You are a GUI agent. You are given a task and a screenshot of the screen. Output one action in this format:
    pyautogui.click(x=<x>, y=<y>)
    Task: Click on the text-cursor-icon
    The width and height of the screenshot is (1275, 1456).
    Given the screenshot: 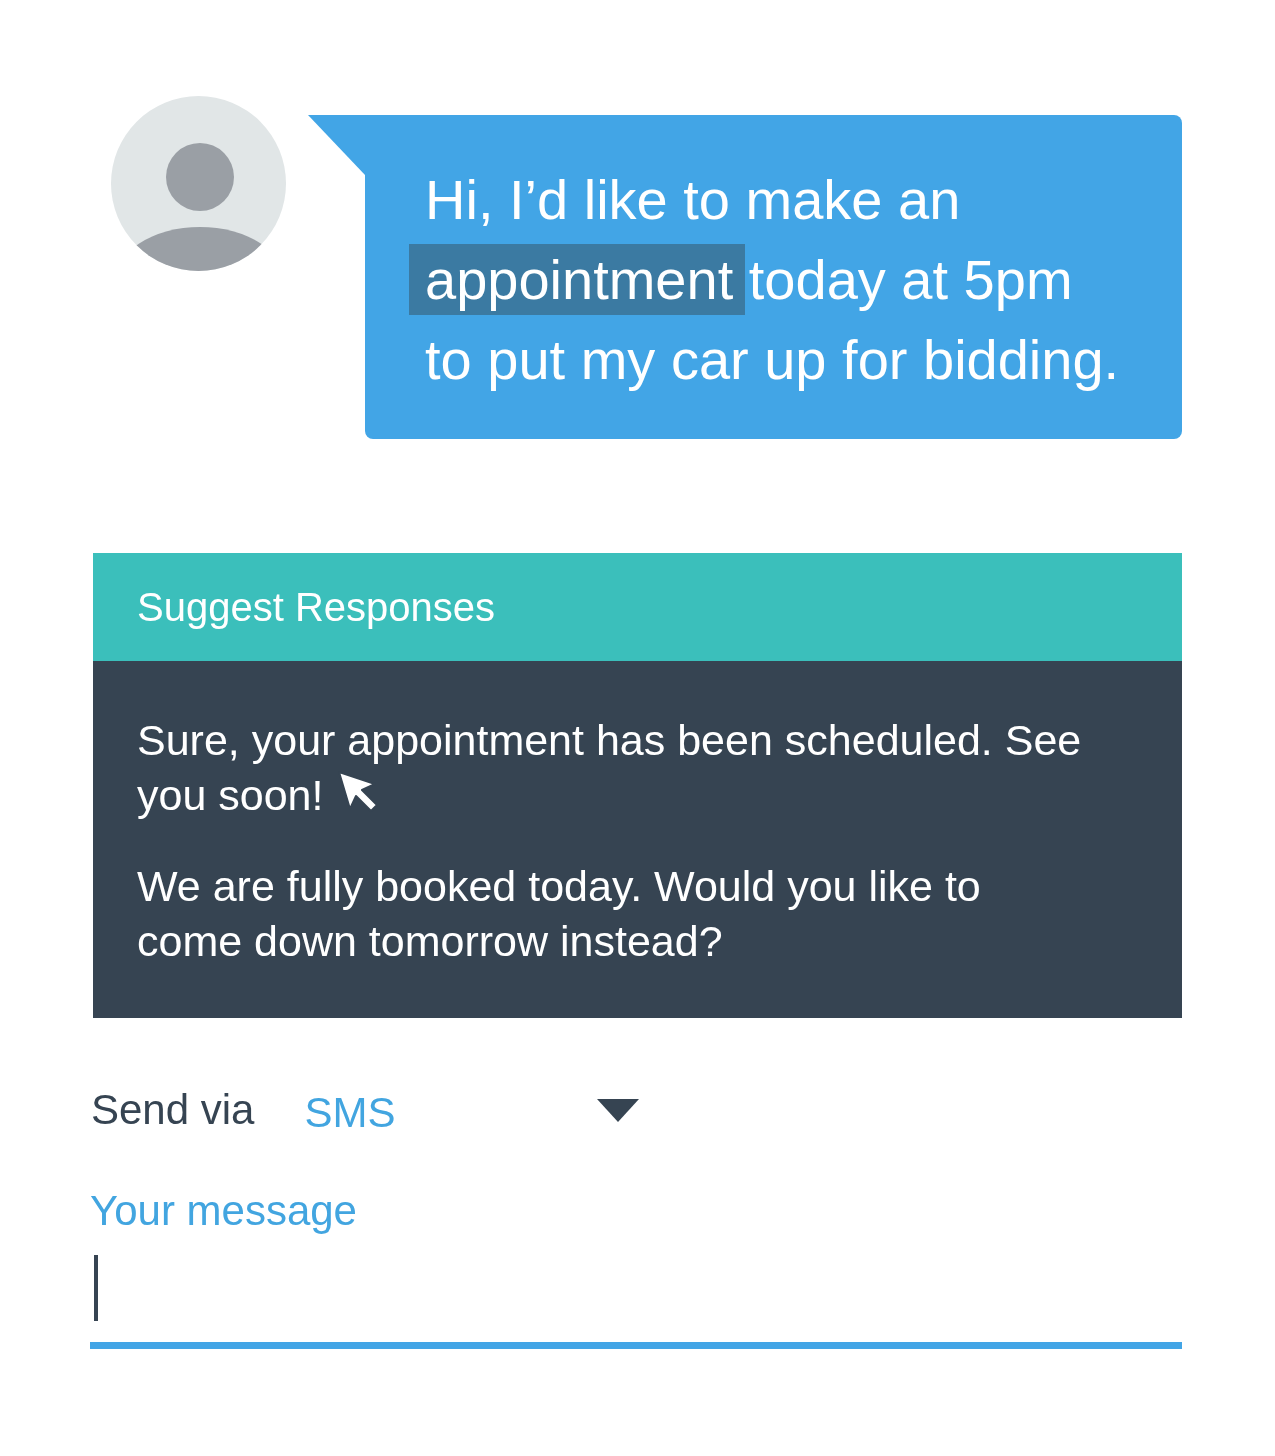 What is the action you would take?
    pyautogui.click(x=96, y=1288)
    